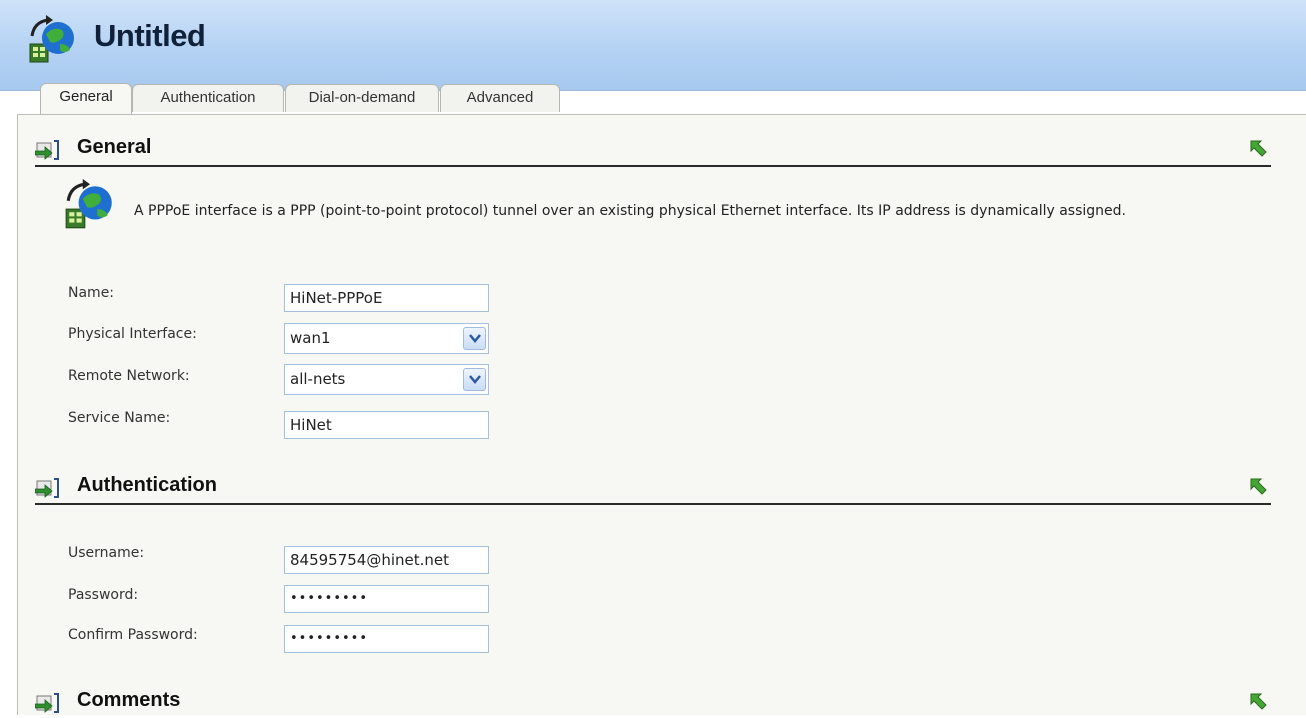  What do you see at coordinates (150, 35) in the screenshot?
I see `page-title: Untitled` at bounding box center [150, 35].